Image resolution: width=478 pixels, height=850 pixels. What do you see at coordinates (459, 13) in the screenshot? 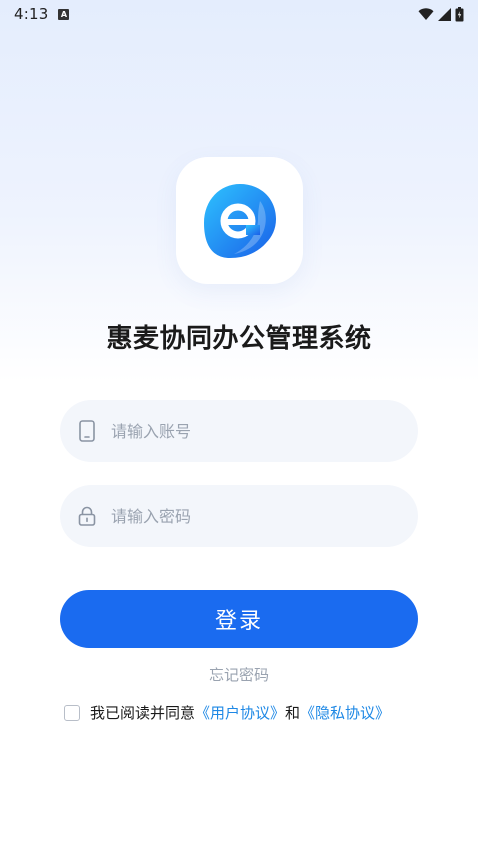
I see `battery-icon` at bounding box center [459, 13].